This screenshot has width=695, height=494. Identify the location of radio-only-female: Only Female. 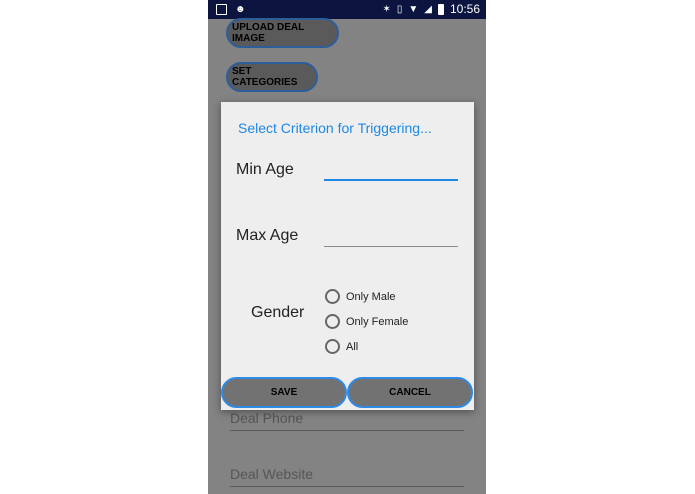
(366, 321).